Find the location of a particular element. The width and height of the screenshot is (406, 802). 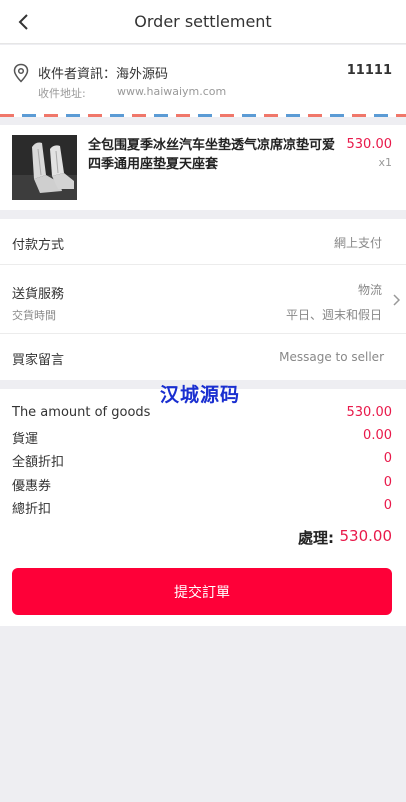

coupon-value: 0 is located at coordinates (387, 482).